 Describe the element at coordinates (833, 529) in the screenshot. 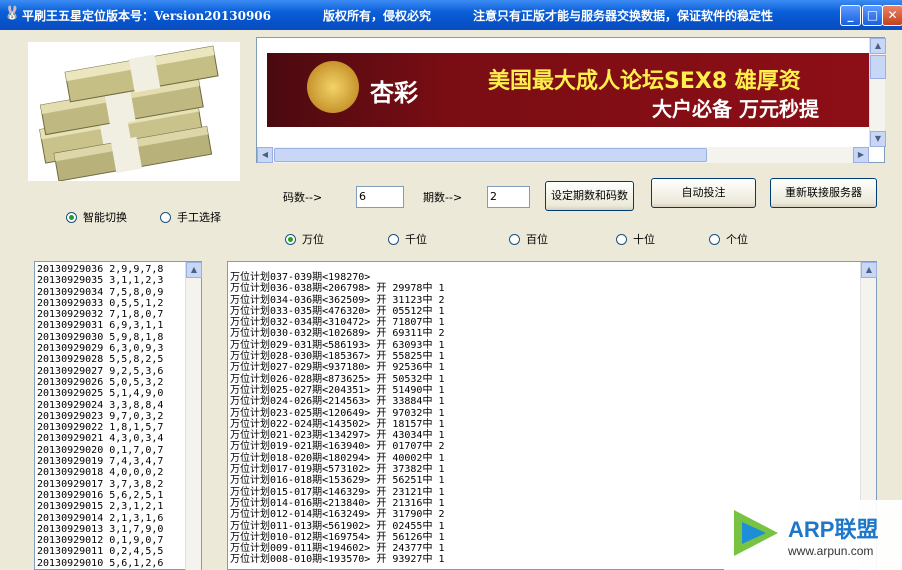

I see `watermark-brand: ARP联盟` at that location.